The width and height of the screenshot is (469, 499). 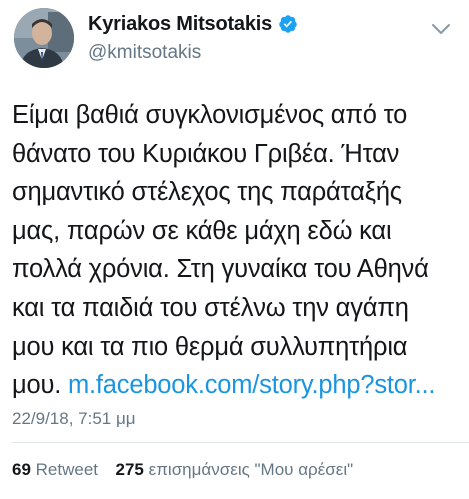 What do you see at coordinates (441, 29) in the screenshot?
I see `chevron-down-icon` at bounding box center [441, 29].